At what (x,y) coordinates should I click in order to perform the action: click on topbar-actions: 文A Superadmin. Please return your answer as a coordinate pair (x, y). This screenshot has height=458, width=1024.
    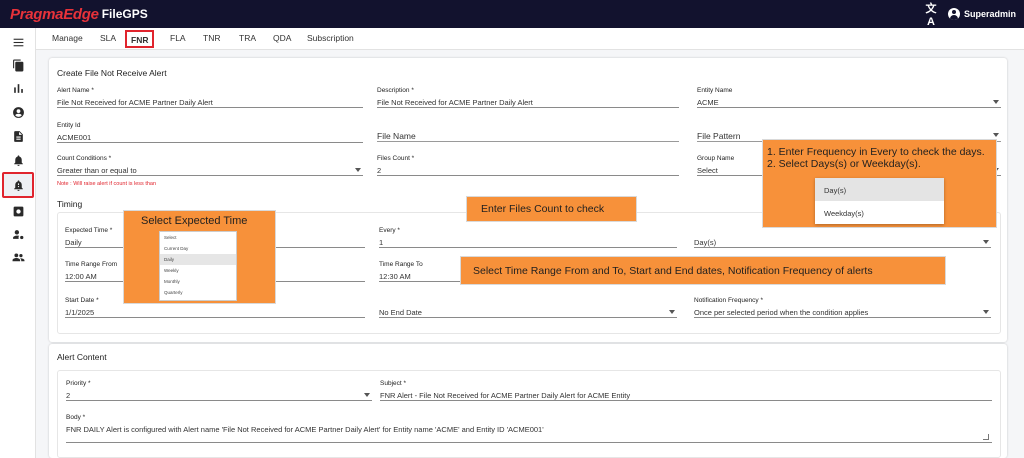
    Looking at the image, I should click on (969, 14).